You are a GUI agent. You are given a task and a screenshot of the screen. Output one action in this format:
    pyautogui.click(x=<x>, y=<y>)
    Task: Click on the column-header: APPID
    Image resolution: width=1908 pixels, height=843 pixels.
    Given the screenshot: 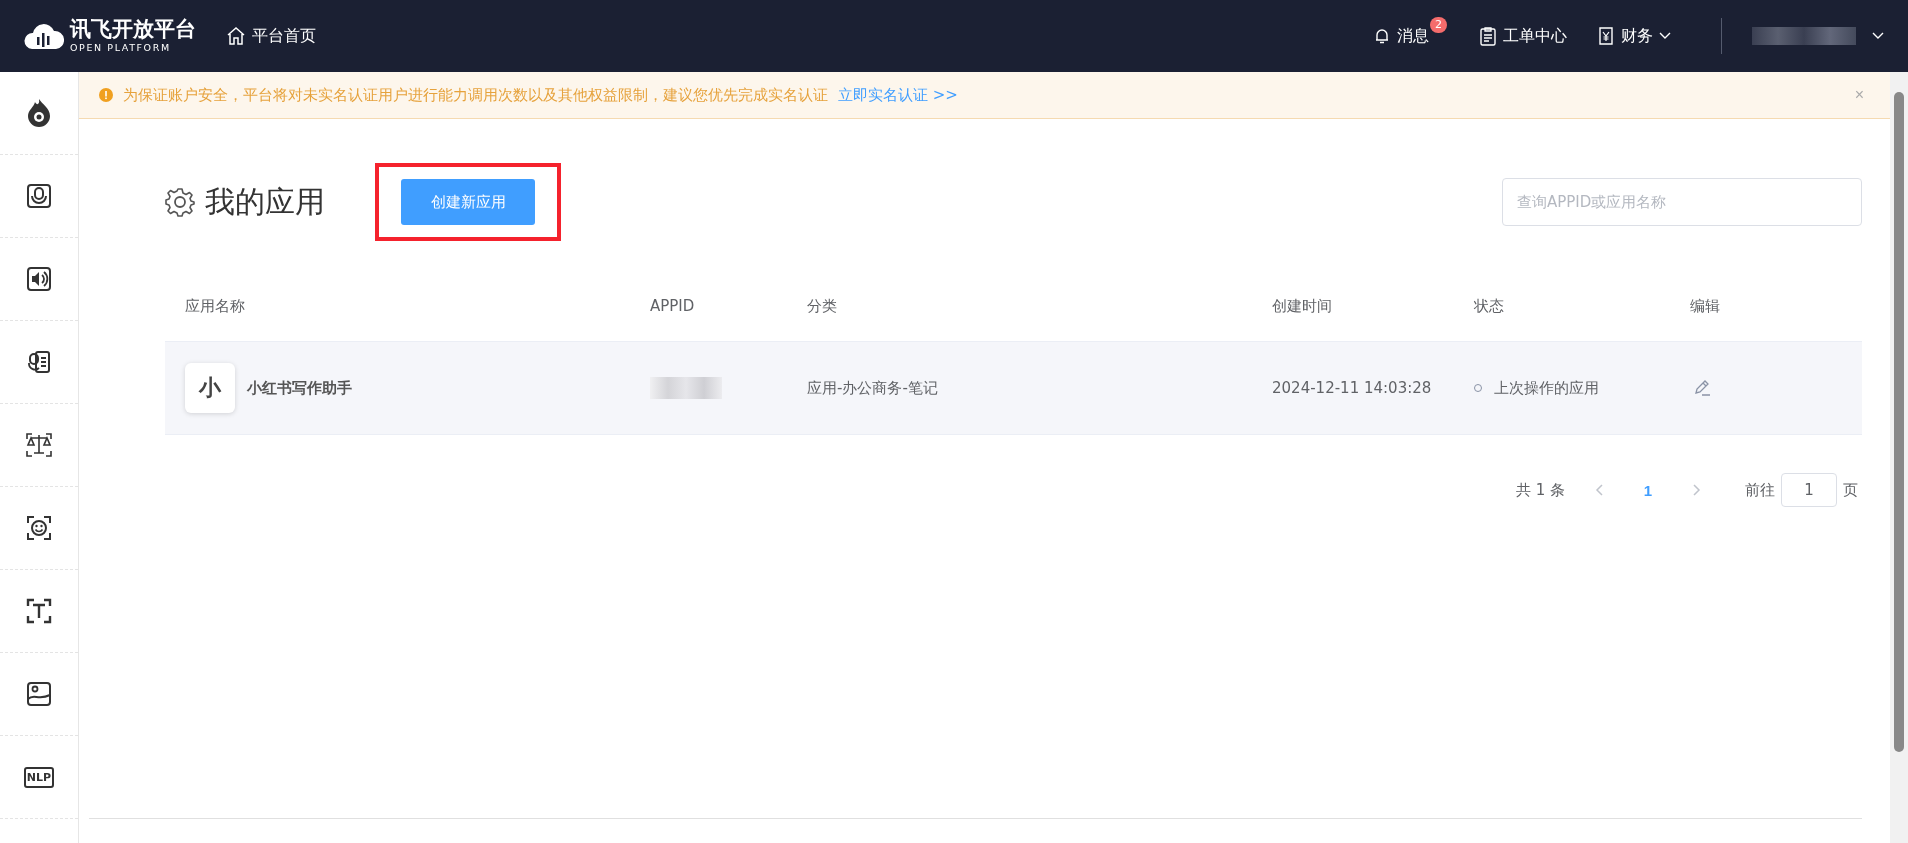 What is the action you would take?
    pyautogui.click(x=672, y=306)
    